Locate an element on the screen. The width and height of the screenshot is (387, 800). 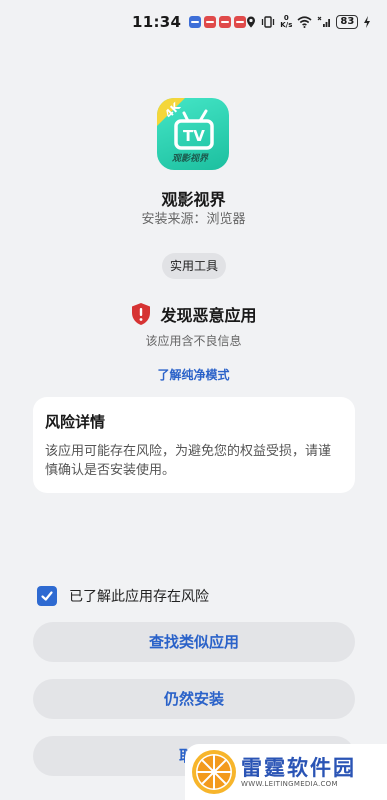
status-bar: 11:34 0 K/s 83 is located at coordinates (193, 22).